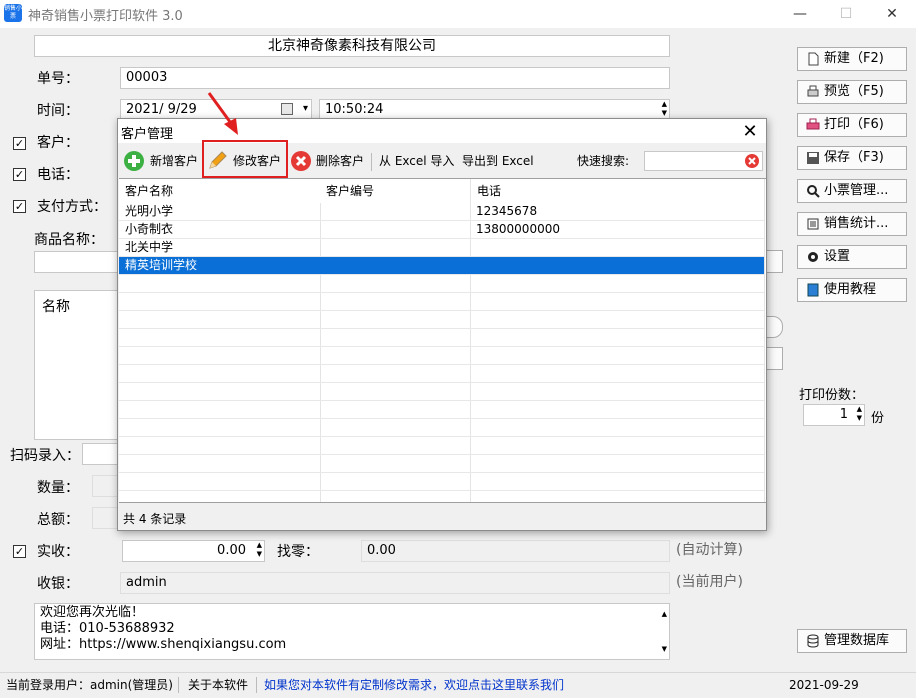 Image resolution: width=916 pixels, height=698 pixels. I want to click on print-button: 打印（F6), so click(852, 125).